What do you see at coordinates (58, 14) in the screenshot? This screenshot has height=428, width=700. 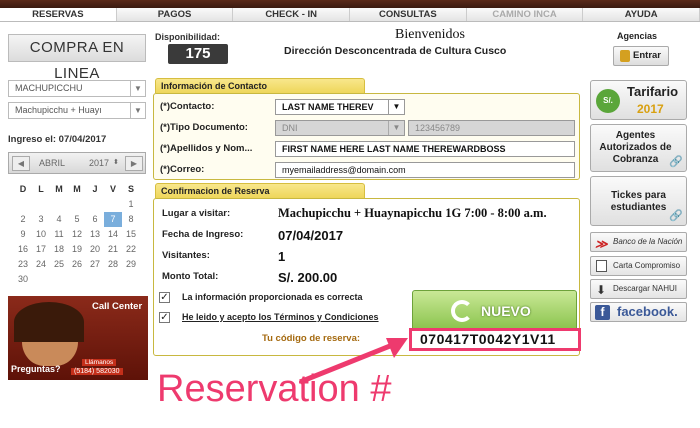 I see `tab-reservas: RESERVAS` at bounding box center [58, 14].